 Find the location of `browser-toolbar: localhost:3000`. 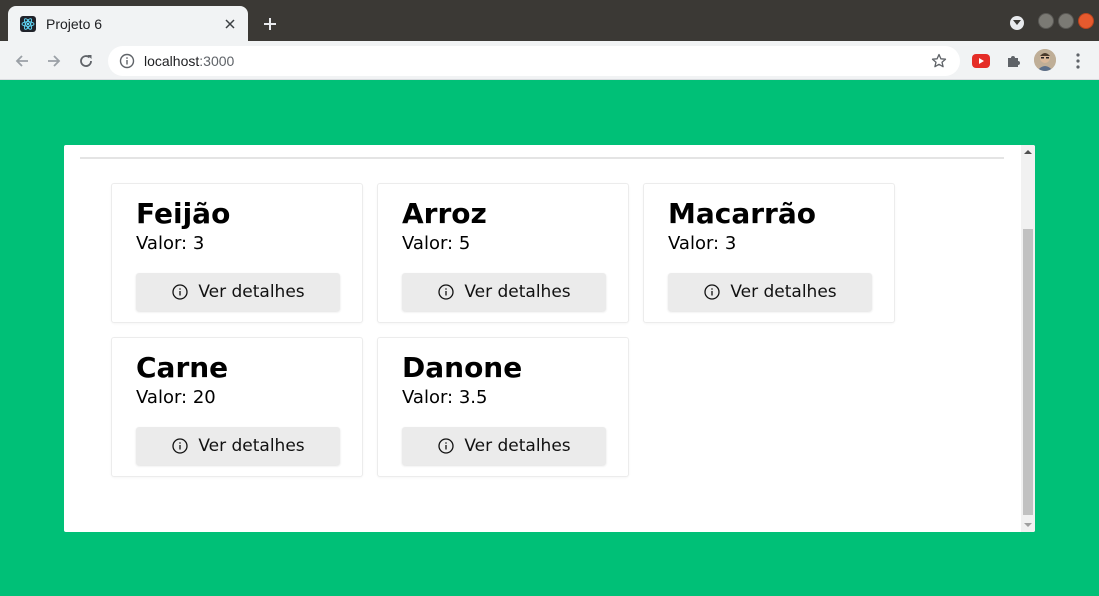

browser-toolbar: localhost:3000 is located at coordinates (549, 60).